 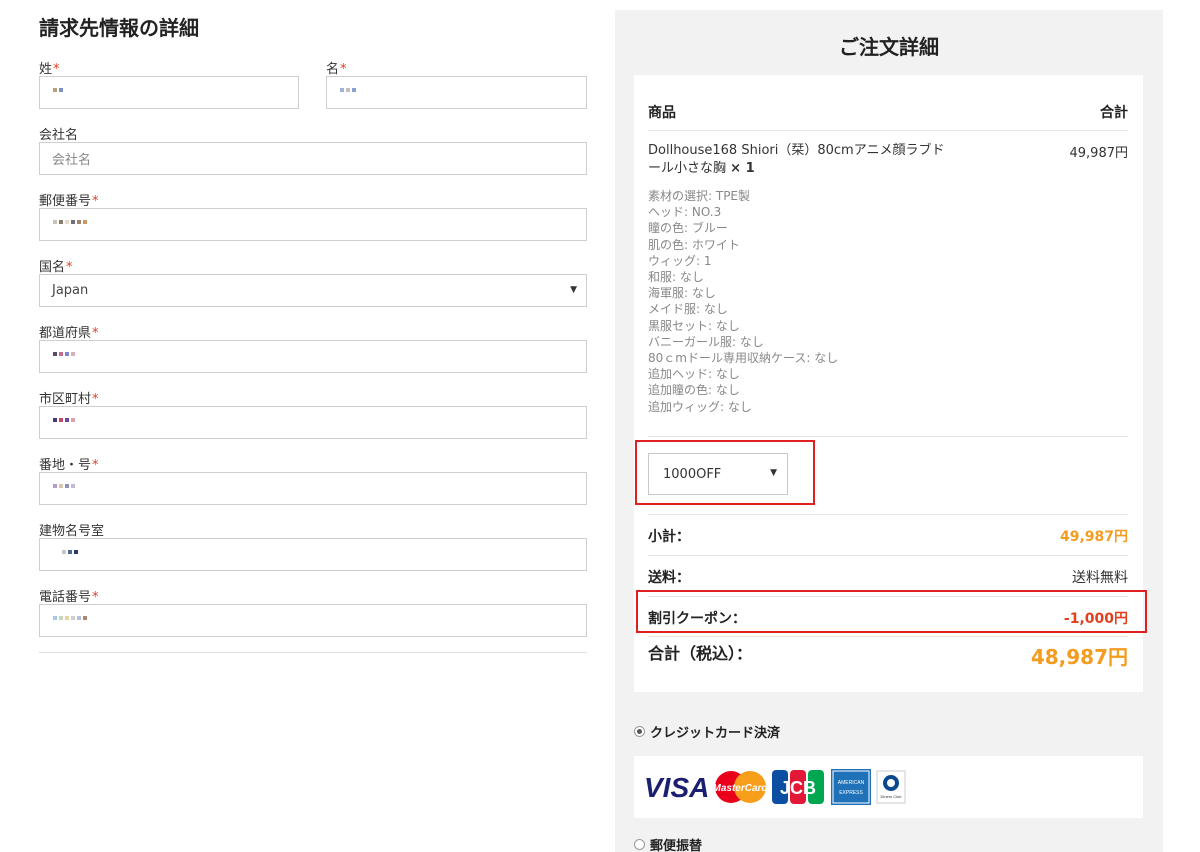 What do you see at coordinates (706, 341) in the screenshot?
I see `product-option: バニーガール服: なし` at bounding box center [706, 341].